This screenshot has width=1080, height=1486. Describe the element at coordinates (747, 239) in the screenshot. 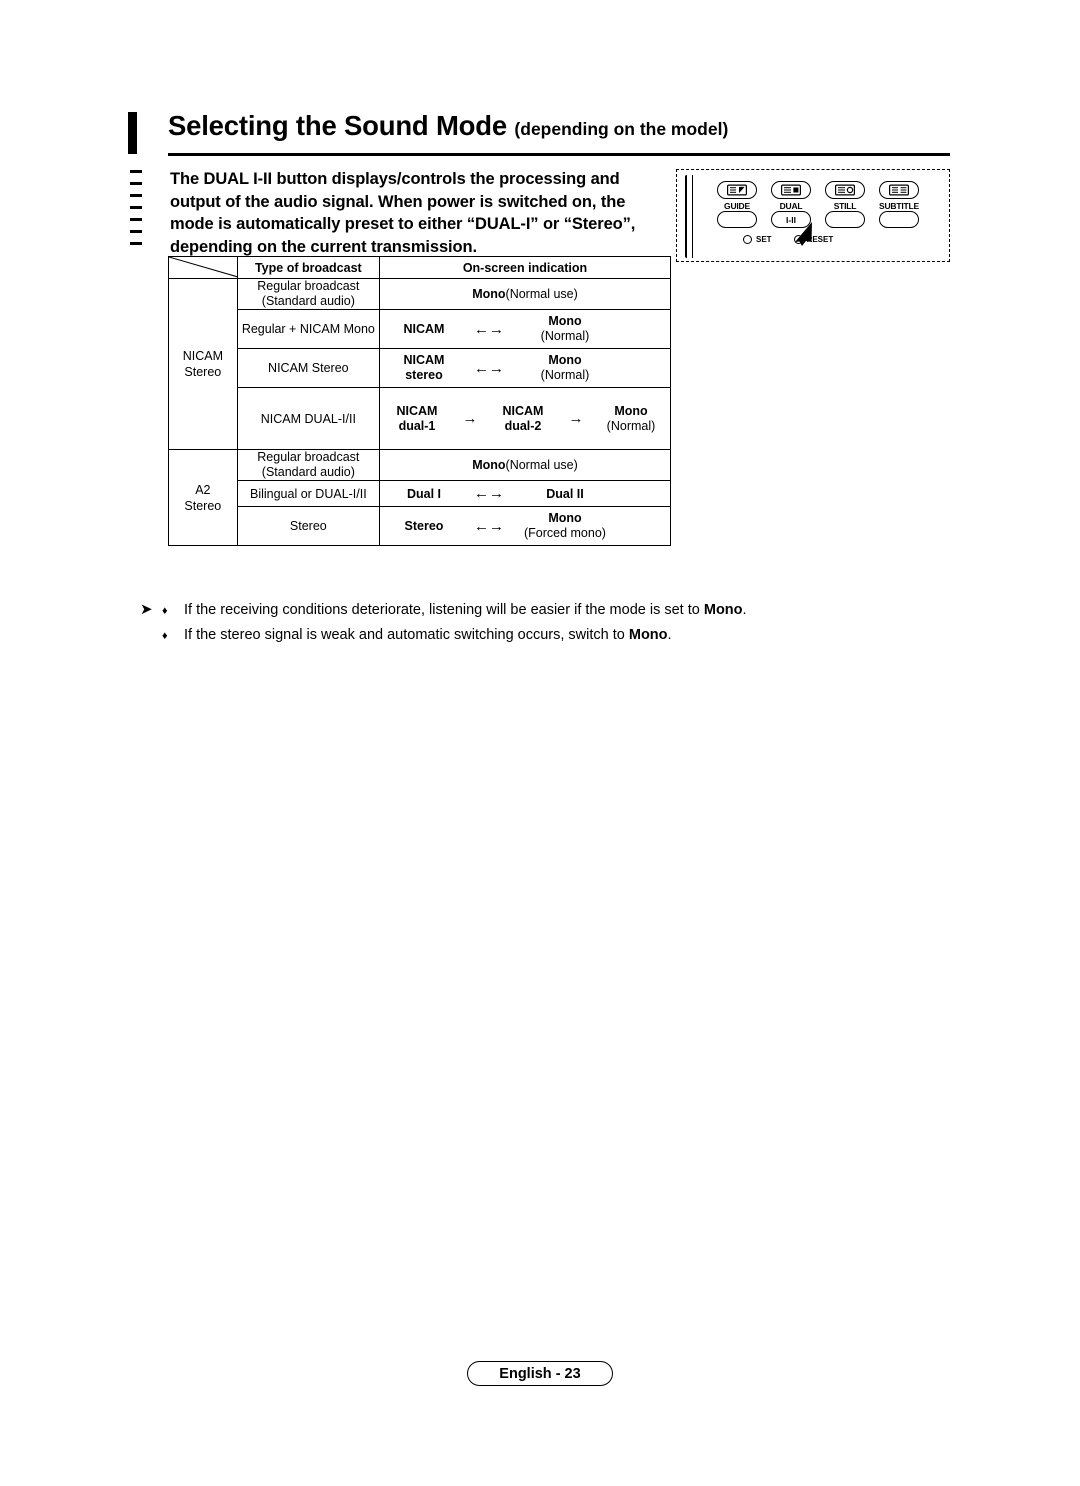

I see `set-button` at that location.